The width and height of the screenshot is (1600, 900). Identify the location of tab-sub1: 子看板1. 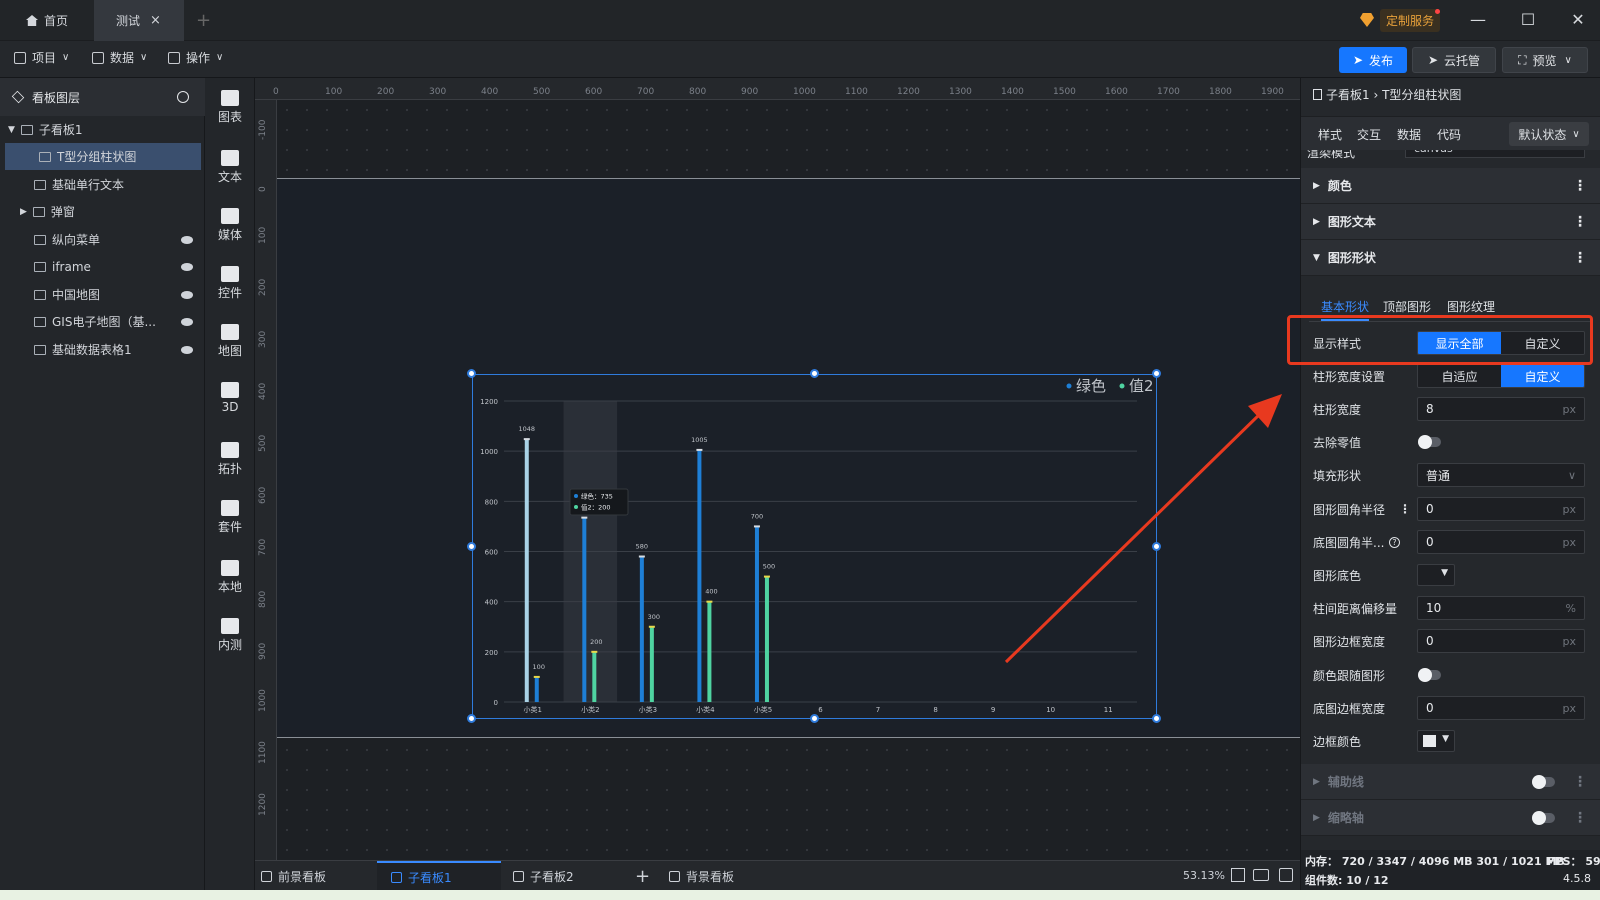
(439, 876).